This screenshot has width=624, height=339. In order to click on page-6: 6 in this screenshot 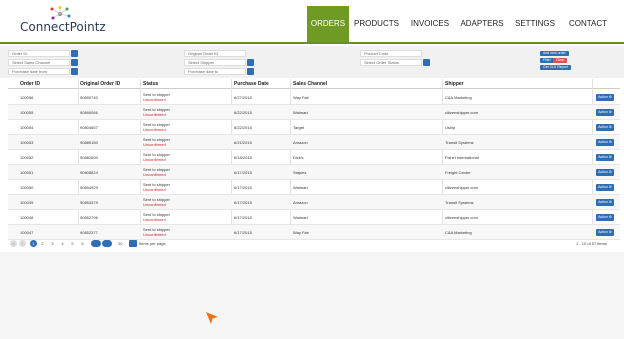, I will do `click(82, 243)`.